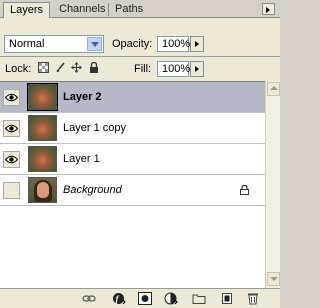 This screenshot has width=320, height=308. I want to click on layer-row-layer-2: Layer 2, so click(132, 97).